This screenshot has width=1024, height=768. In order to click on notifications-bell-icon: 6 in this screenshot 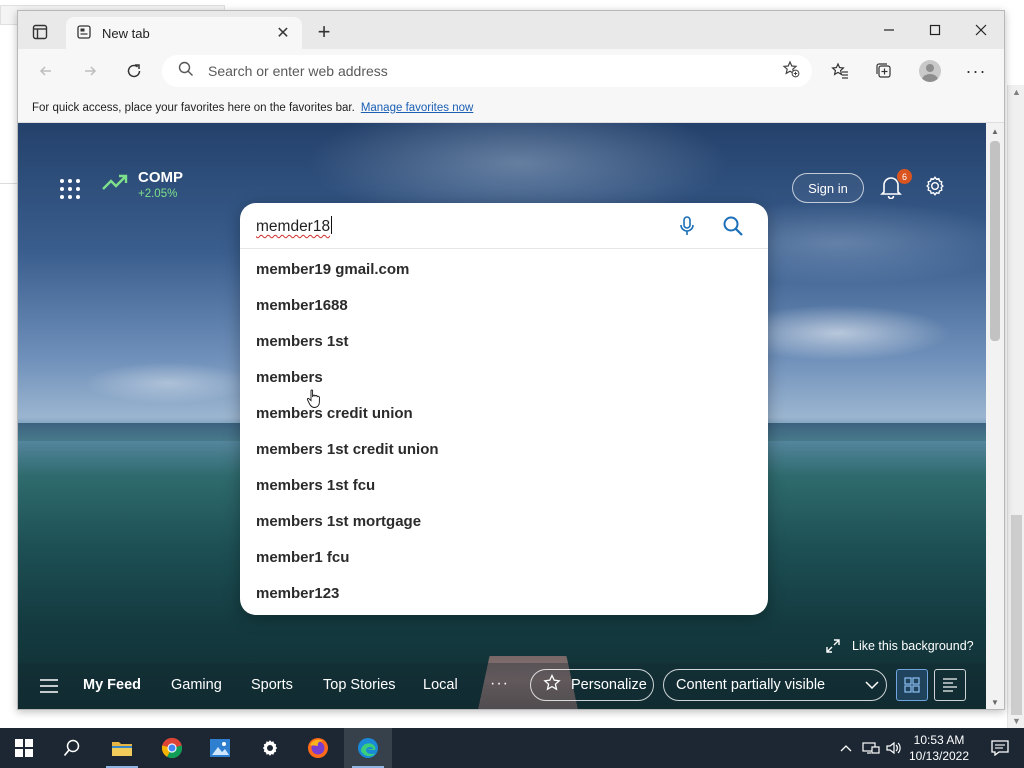, I will do `click(896, 184)`.